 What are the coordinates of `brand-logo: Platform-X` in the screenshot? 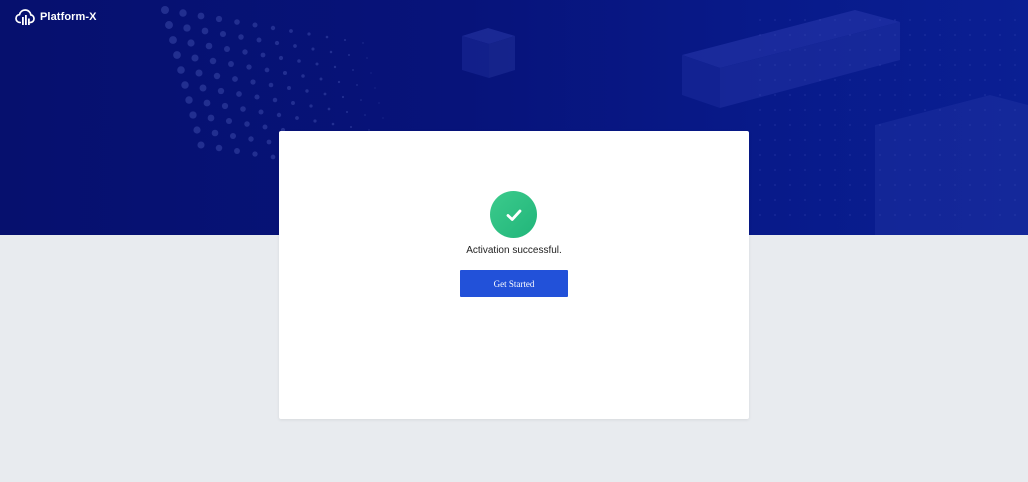 It's located at (56, 17).